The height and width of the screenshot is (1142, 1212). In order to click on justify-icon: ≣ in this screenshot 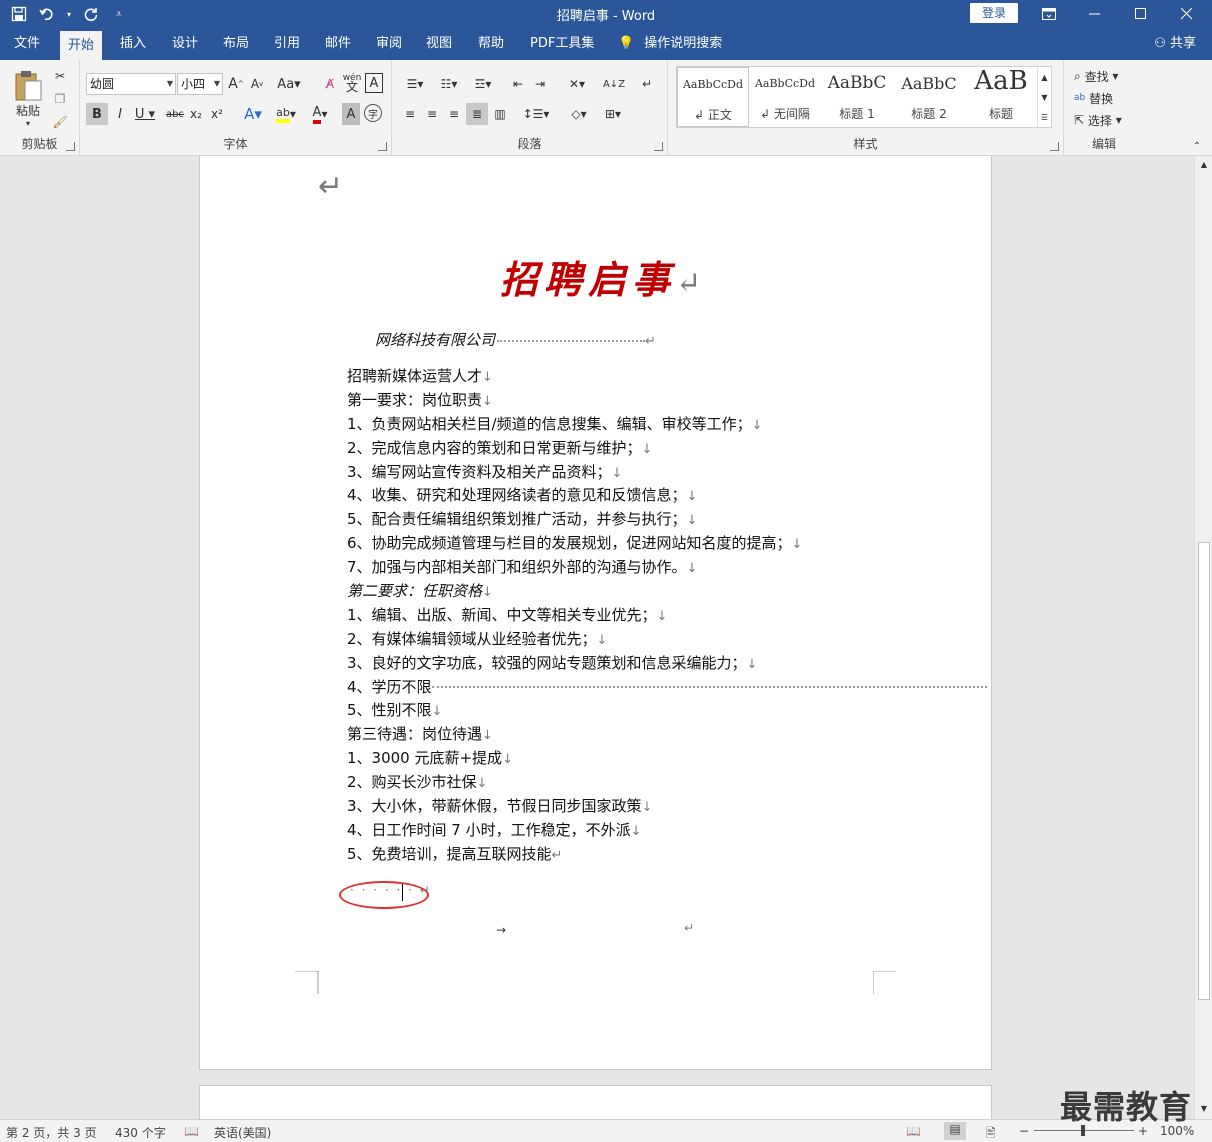, I will do `click(477, 114)`.